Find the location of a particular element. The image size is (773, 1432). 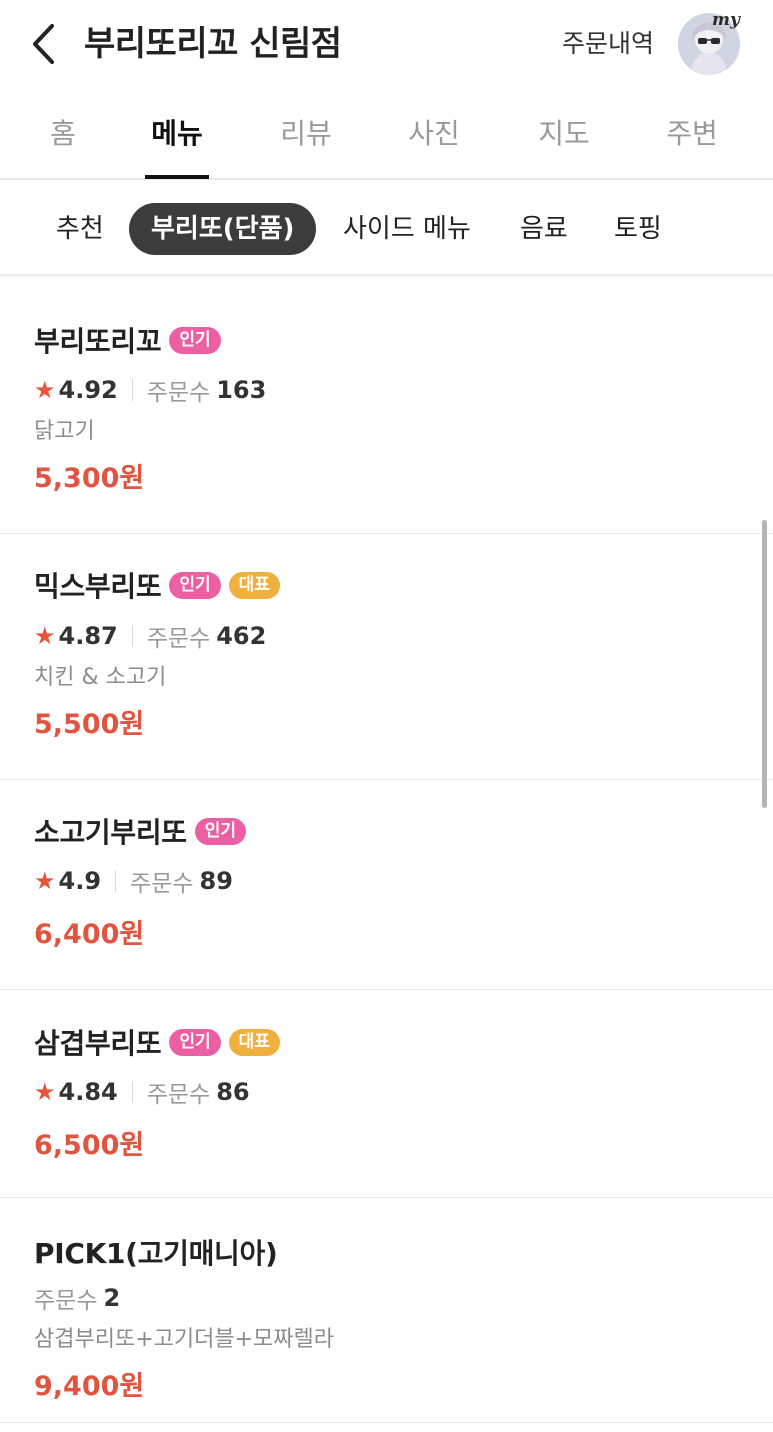

menu-item-title-row: 믹스부리또 인기 대표 is located at coordinates (157, 585).